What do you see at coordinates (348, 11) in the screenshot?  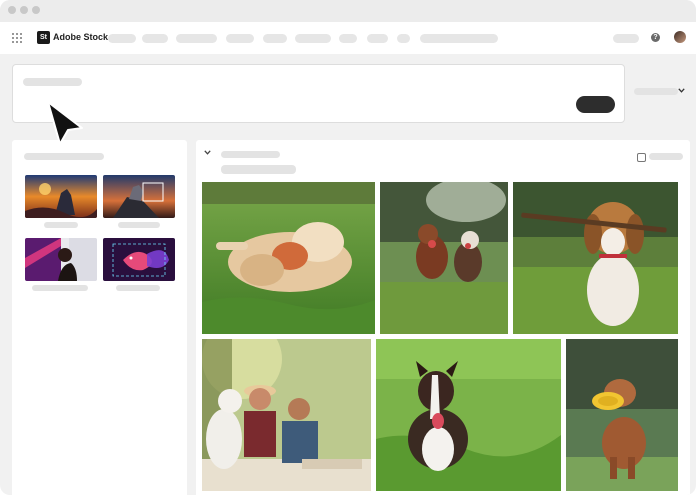 I see `window-titlebar` at bounding box center [348, 11].